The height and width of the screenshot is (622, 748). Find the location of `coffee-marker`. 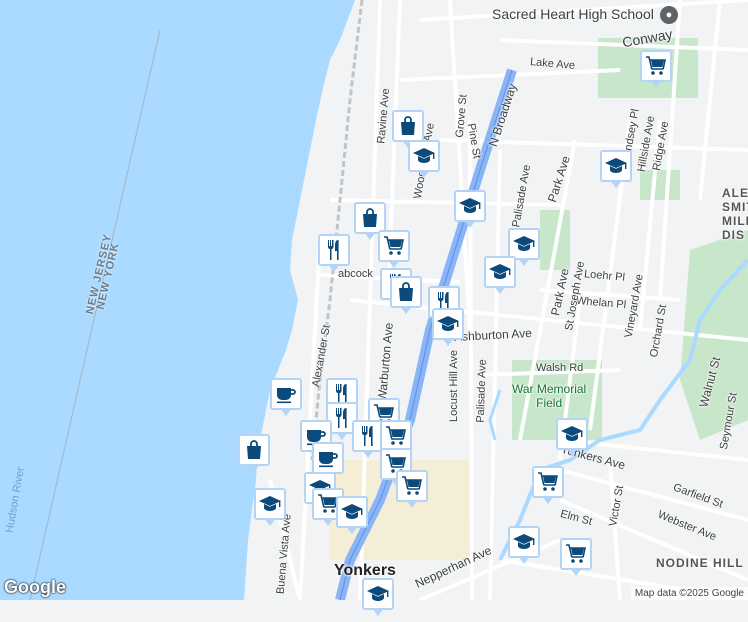

coffee-marker is located at coordinates (286, 400).